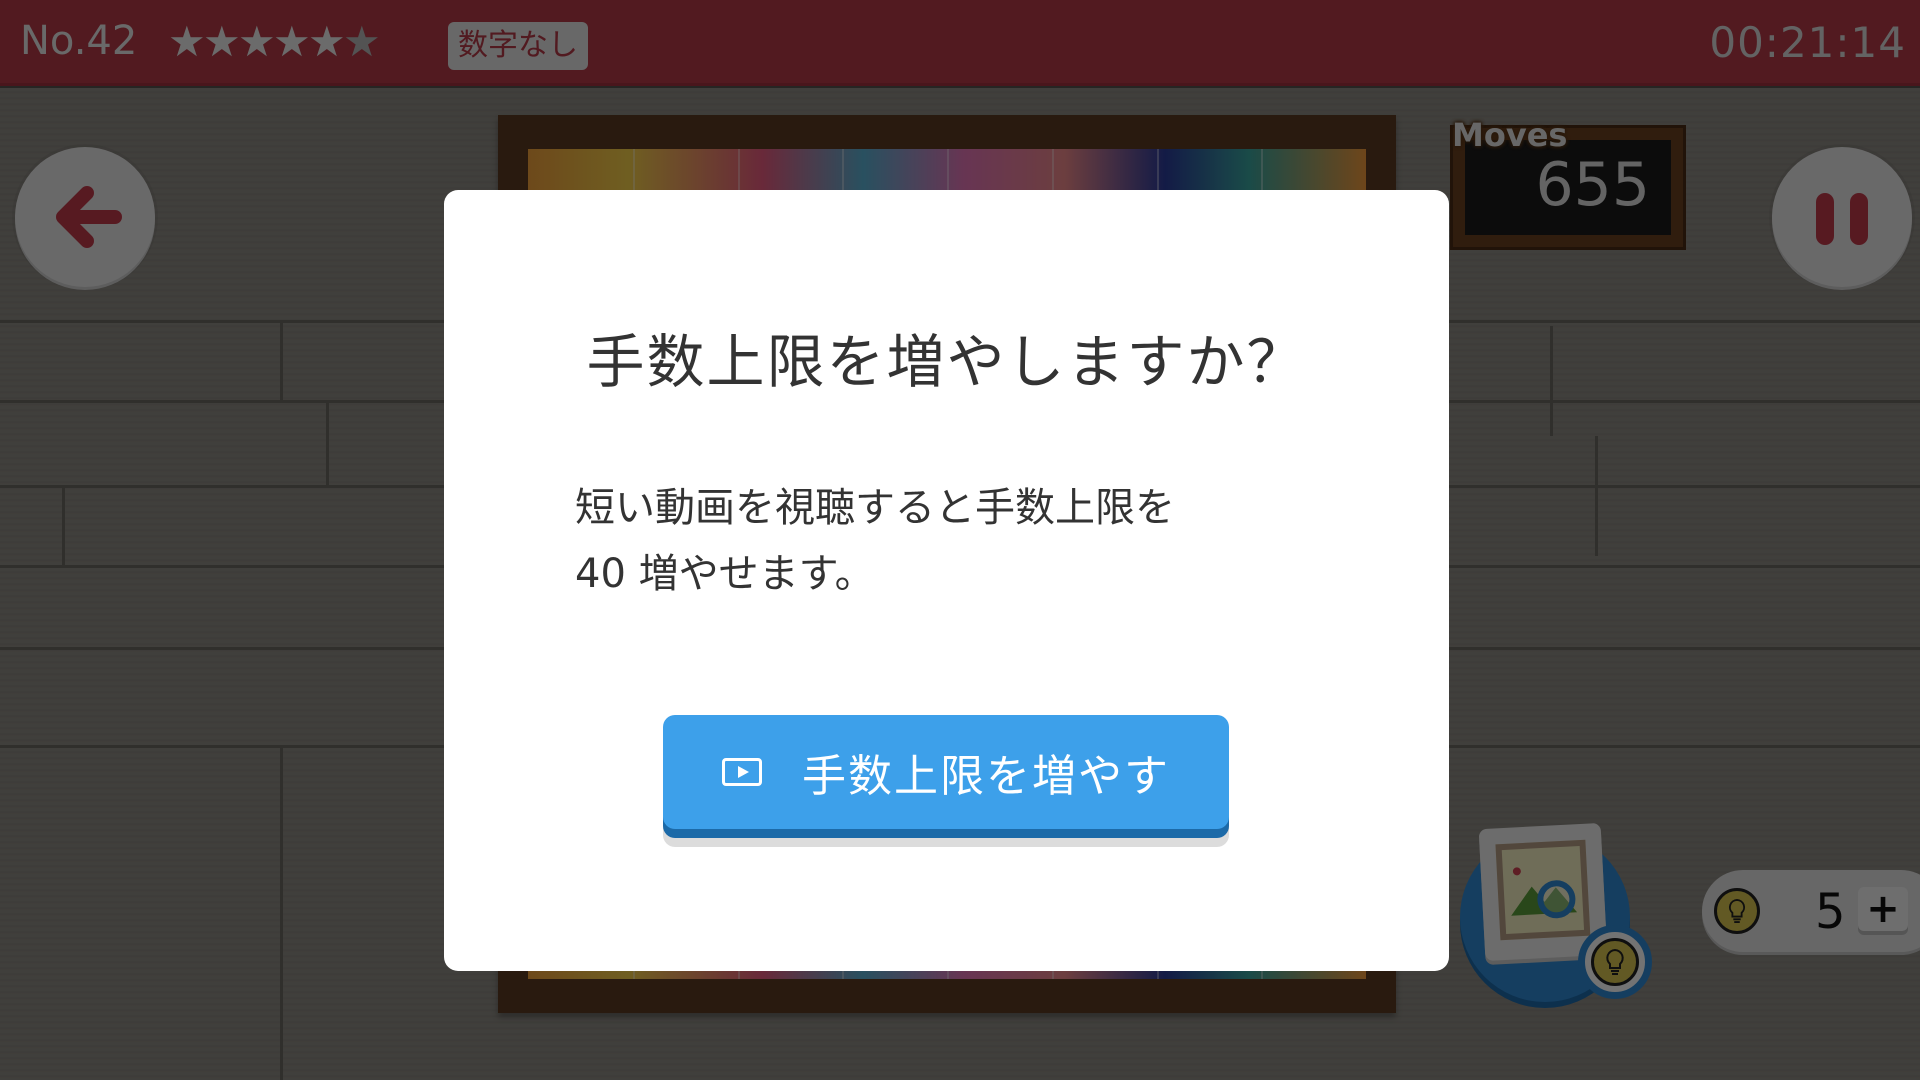 The width and height of the screenshot is (1920, 1080). What do you see at coordinates (946, 362) in the screenshot?
I see `dialog-title: 手数上限を増やしますか？` at bounding box center [946, 362].